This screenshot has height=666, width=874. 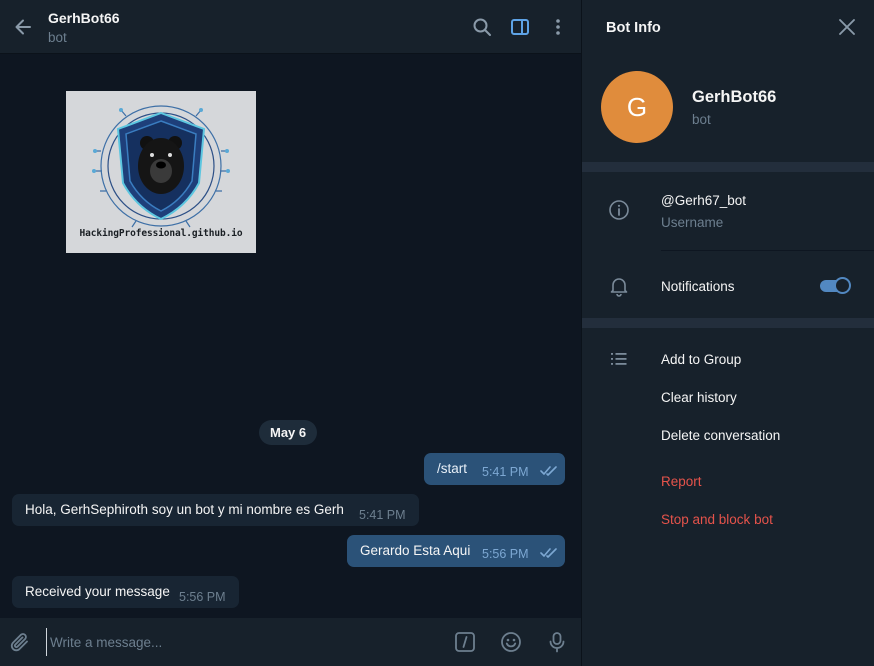 I want to click on clear-history-button: Clear history, so click(x=699, y=397).